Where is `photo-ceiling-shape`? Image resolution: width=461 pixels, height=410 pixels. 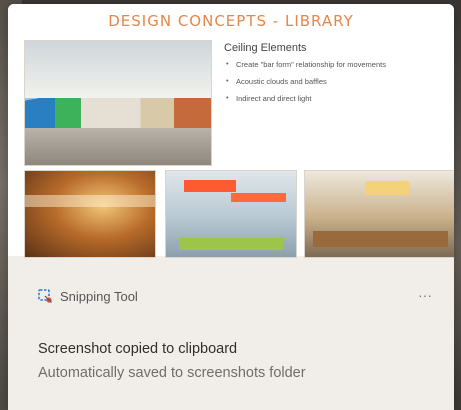
photo-ceiling-shape is located at coordinates (118, 70).